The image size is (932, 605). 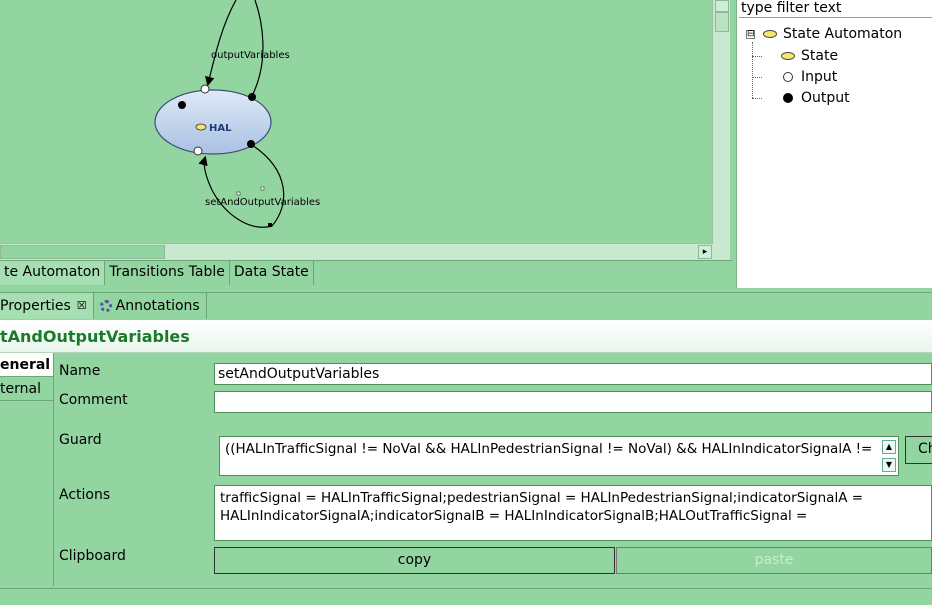 I want to click on tab-label: Annotations, so click(x=157, y=306).